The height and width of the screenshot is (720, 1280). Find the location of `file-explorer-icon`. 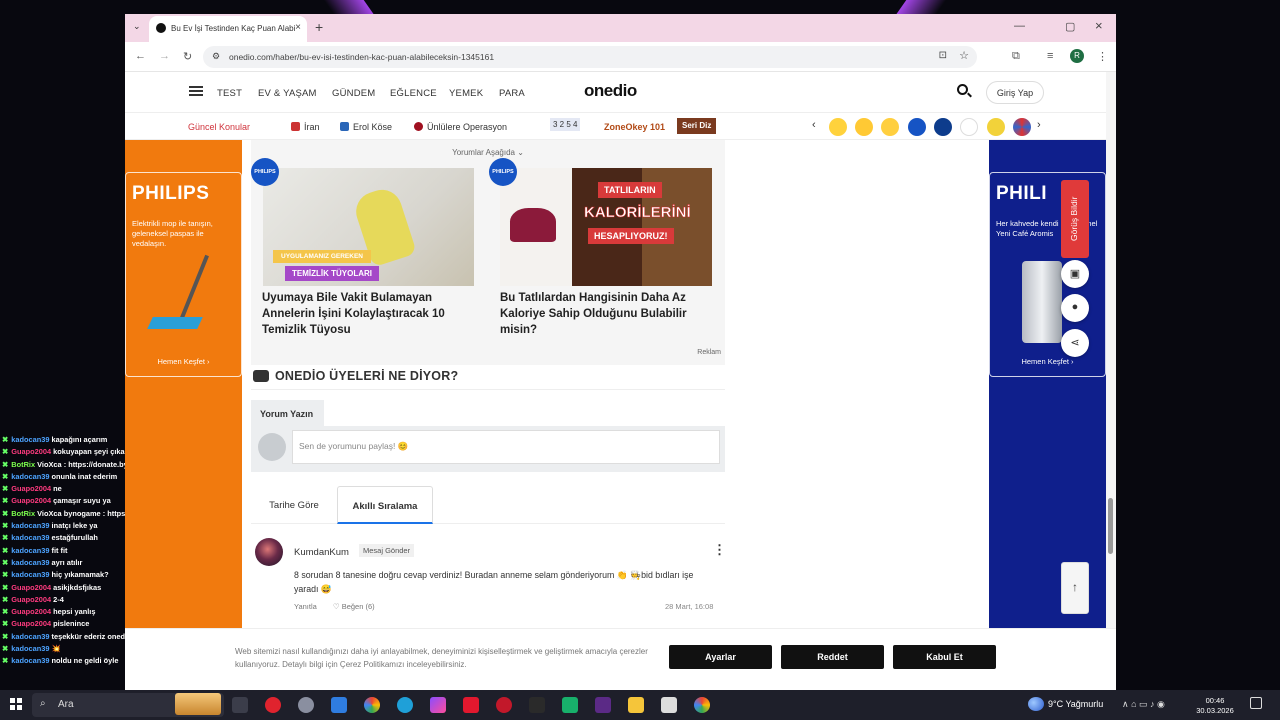

file-explorer-icon is located at coordinates (636, 705).